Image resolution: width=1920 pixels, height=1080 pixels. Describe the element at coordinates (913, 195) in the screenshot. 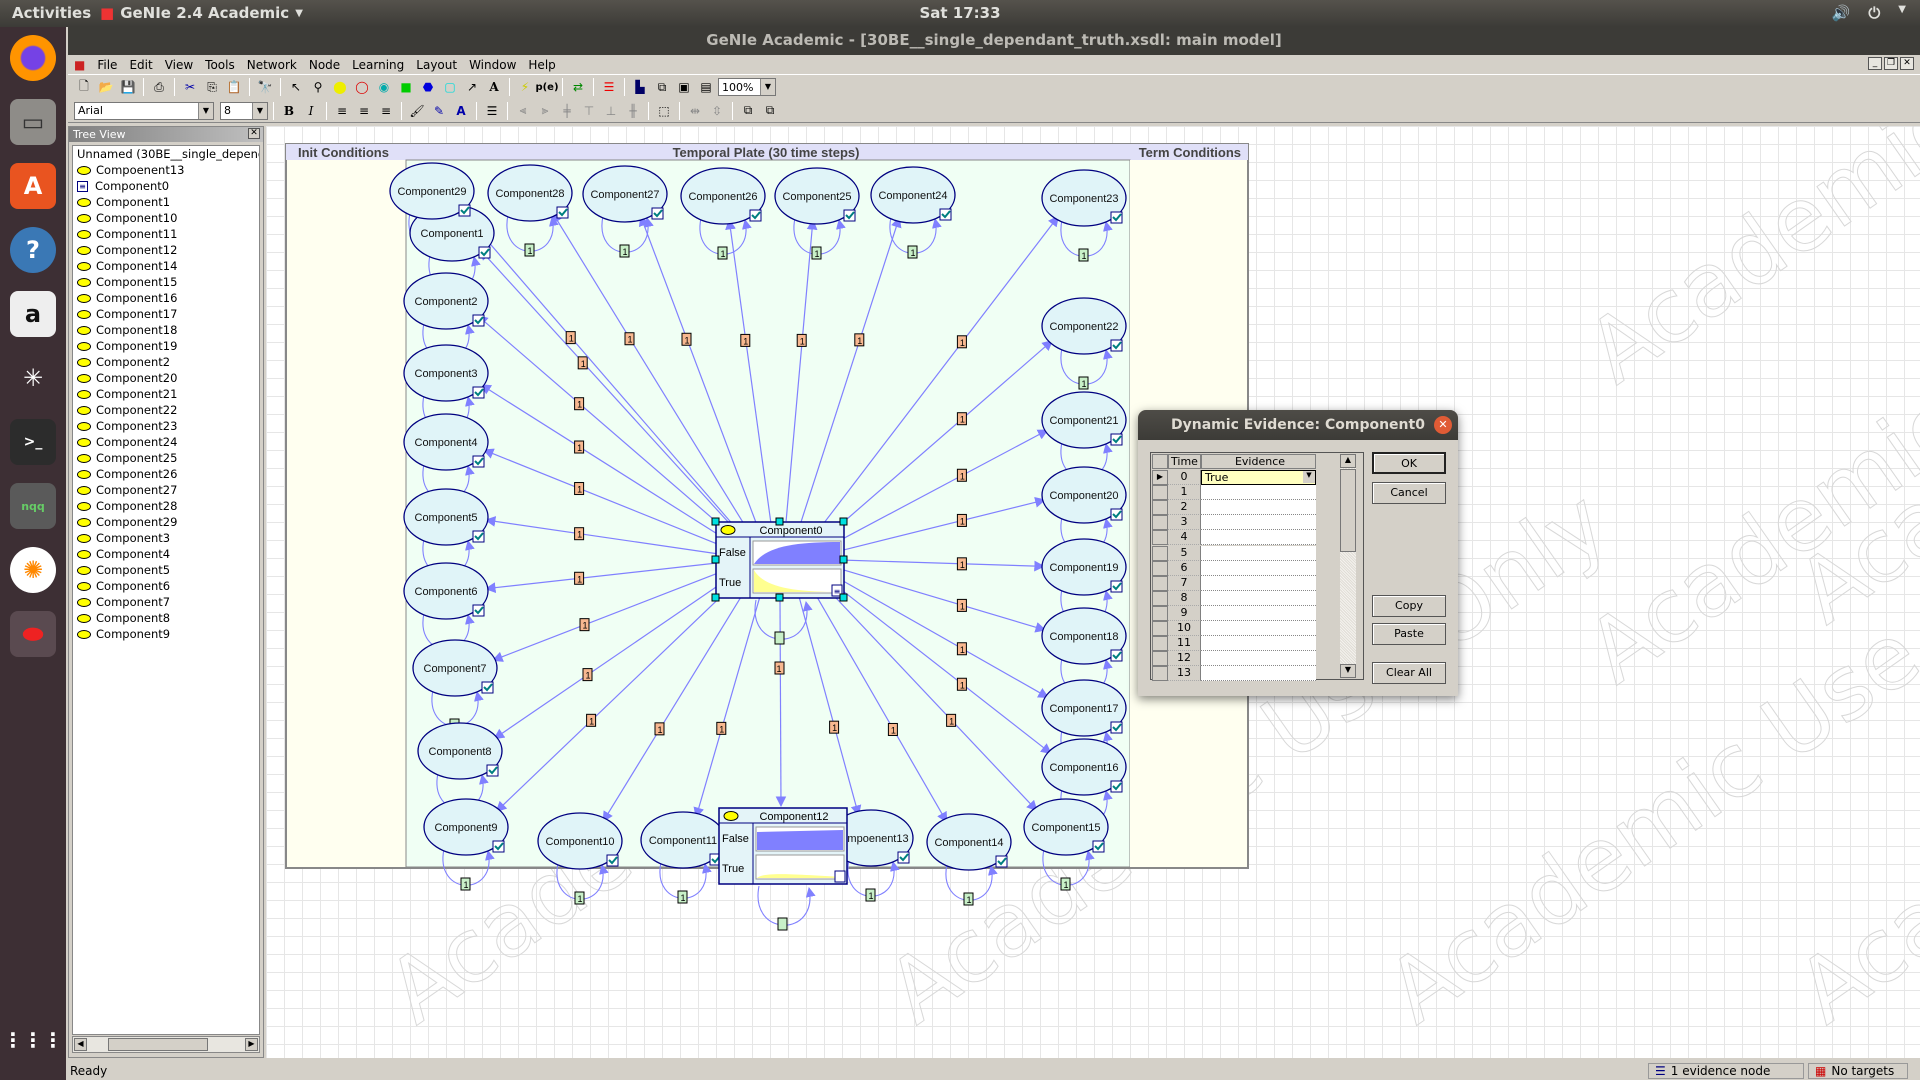

I see `chance-node: Component24` at that location.